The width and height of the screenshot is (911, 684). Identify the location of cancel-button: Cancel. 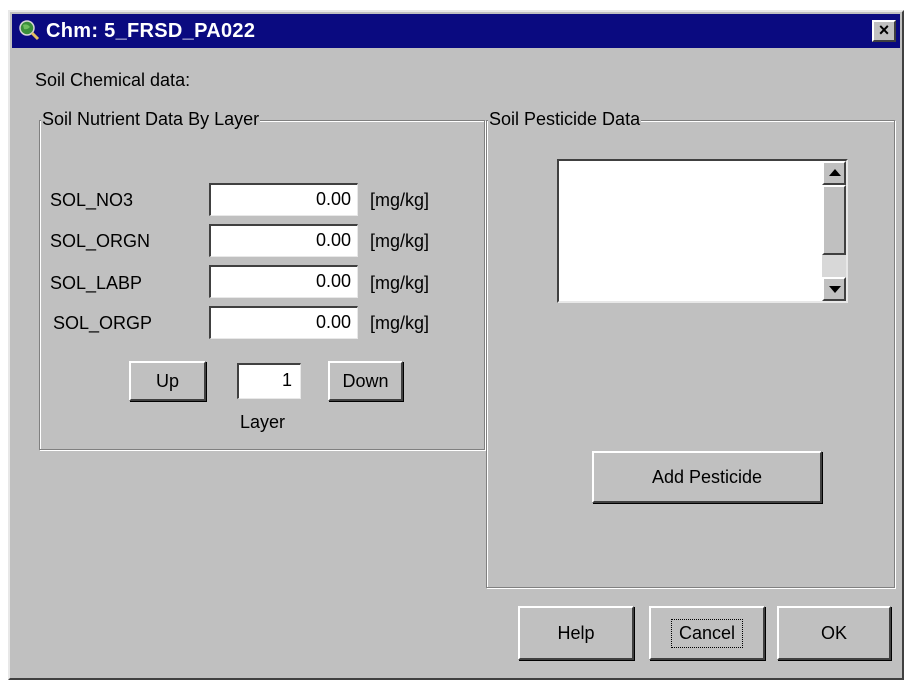
(707, 633).